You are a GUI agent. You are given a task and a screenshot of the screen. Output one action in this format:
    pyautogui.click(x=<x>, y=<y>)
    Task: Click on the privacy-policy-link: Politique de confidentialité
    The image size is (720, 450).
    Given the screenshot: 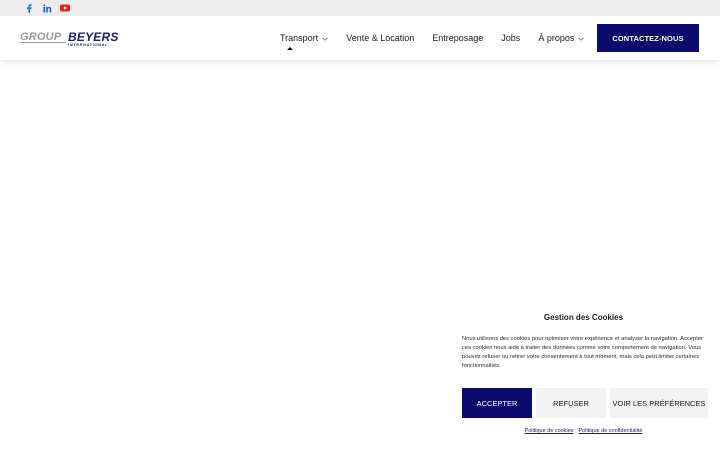 What is the action you would take?
    pyautogui.click(x=611, y=431)
    